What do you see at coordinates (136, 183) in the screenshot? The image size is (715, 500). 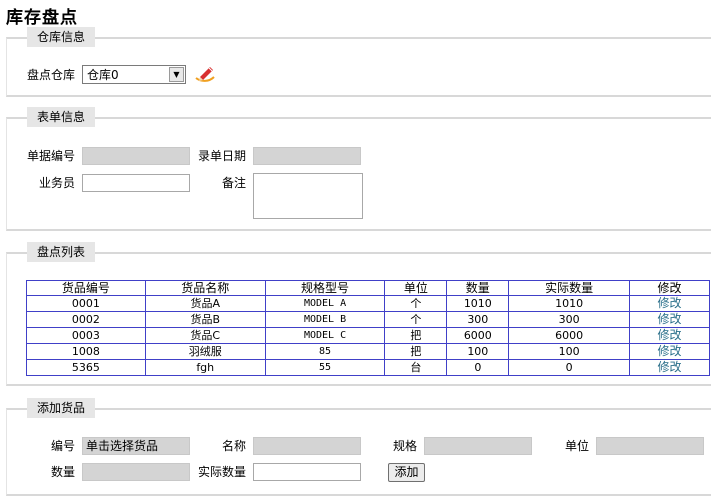 I see `salesman-input` at bounding box center [136, 183].